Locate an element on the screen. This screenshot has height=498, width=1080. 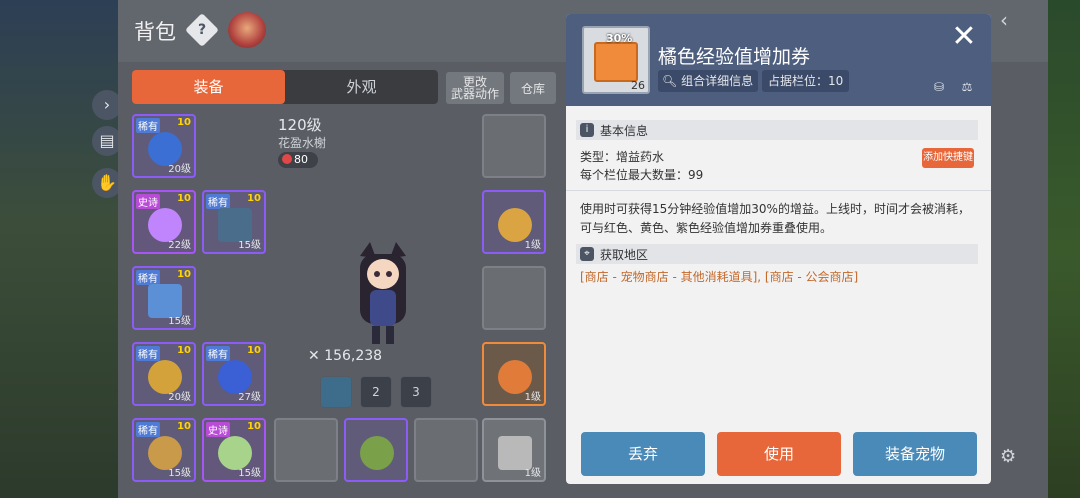
item-level: 22级 is located at coordinates (179, 245).